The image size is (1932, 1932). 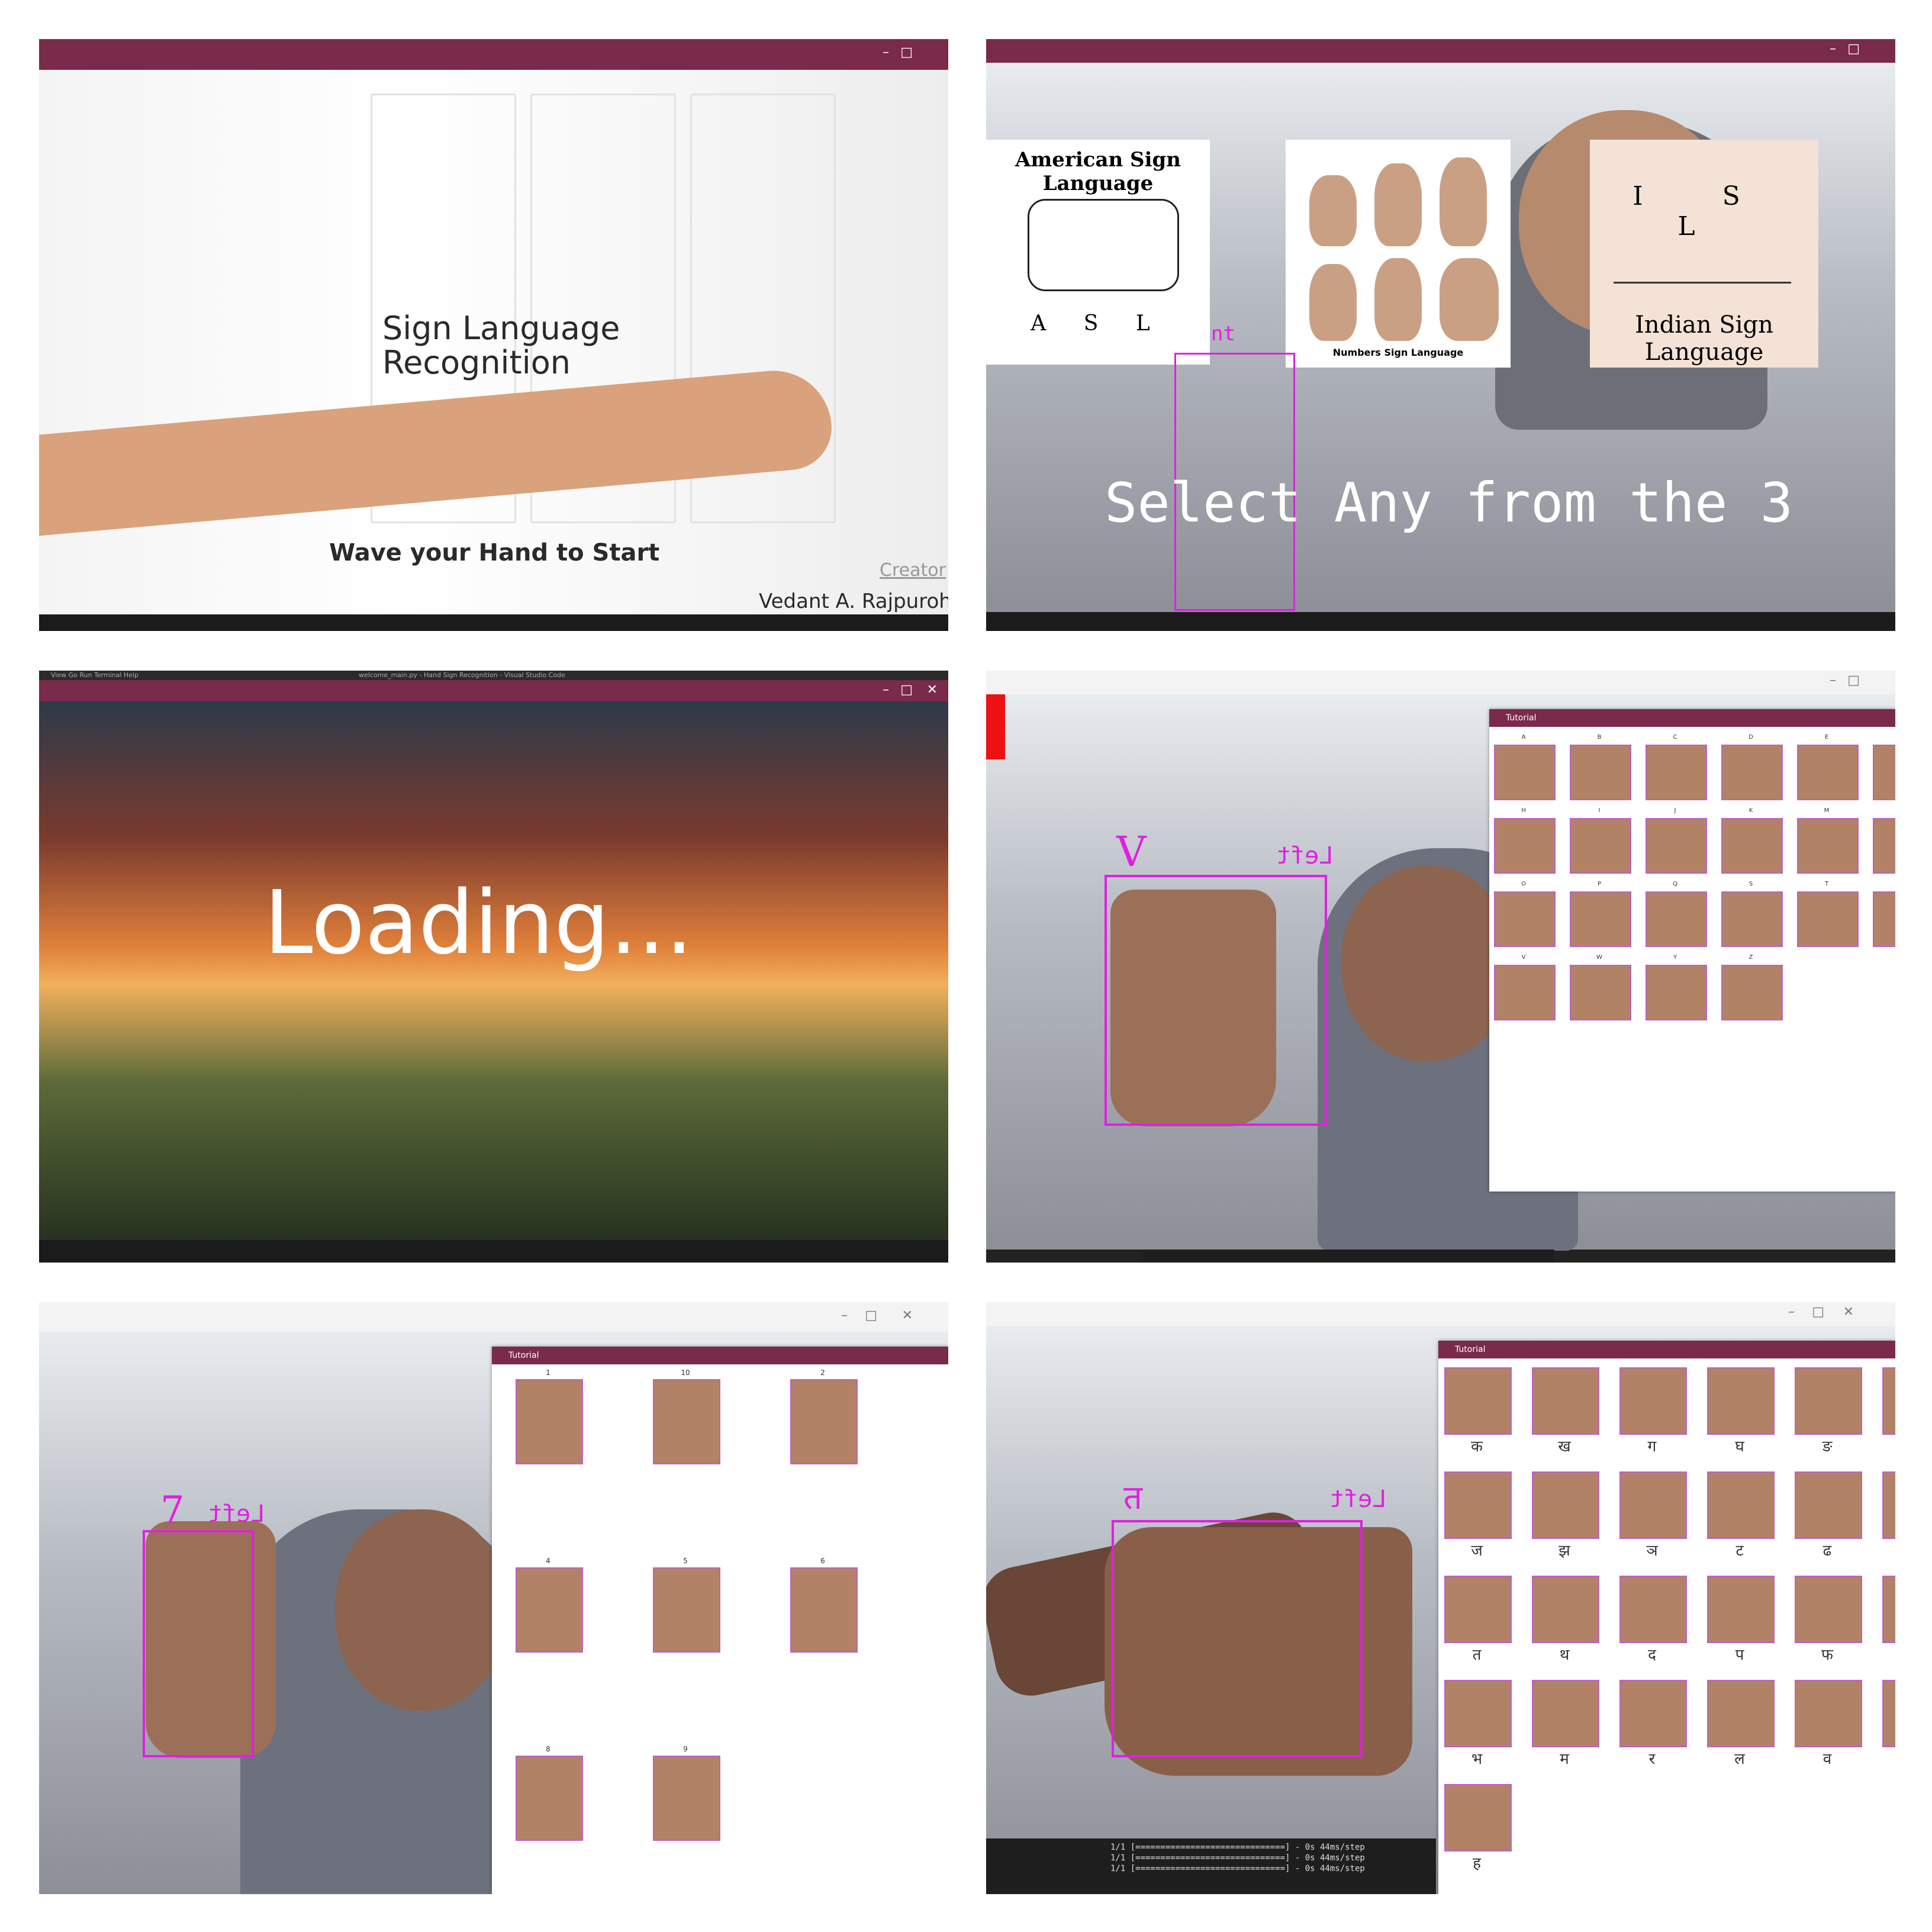 I want to click on tutorial-item-label: U, so click(x=1890, y=884).